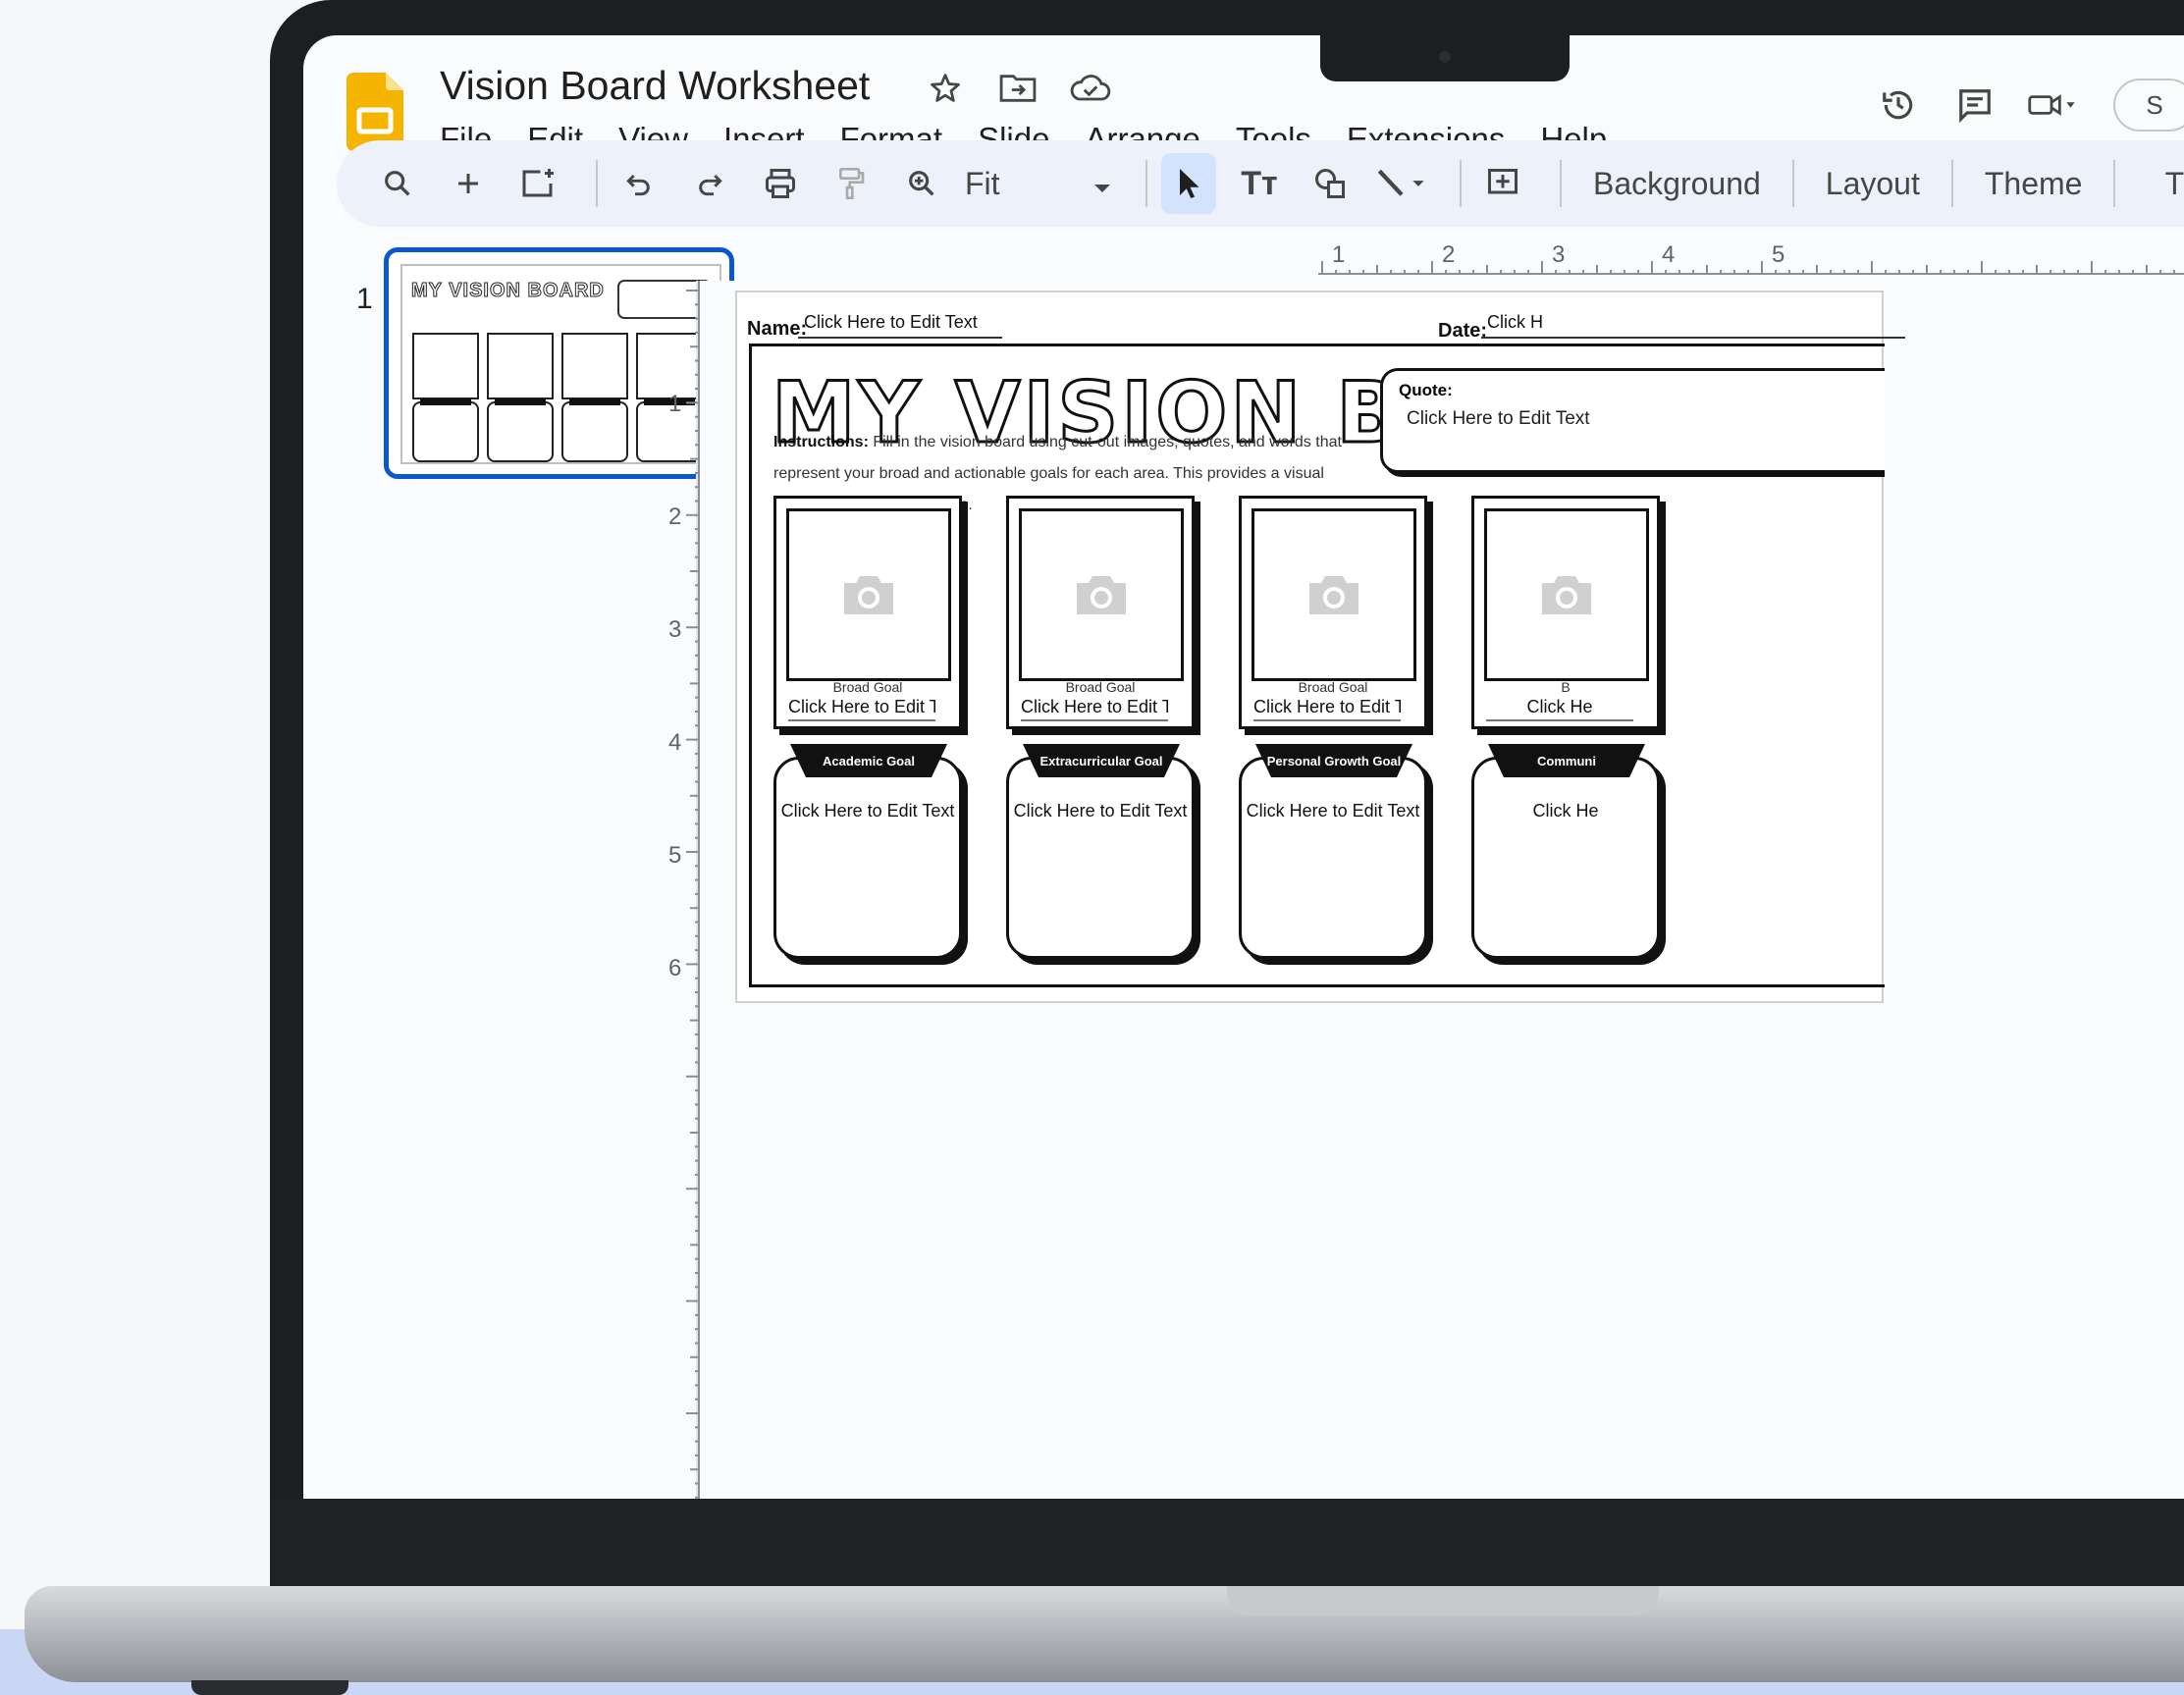 This screenshot has height=1695, width=2184. Describe the element at coordinates (1566, 687) in the screenshot. I see `broad-goal-label: B` at that location.